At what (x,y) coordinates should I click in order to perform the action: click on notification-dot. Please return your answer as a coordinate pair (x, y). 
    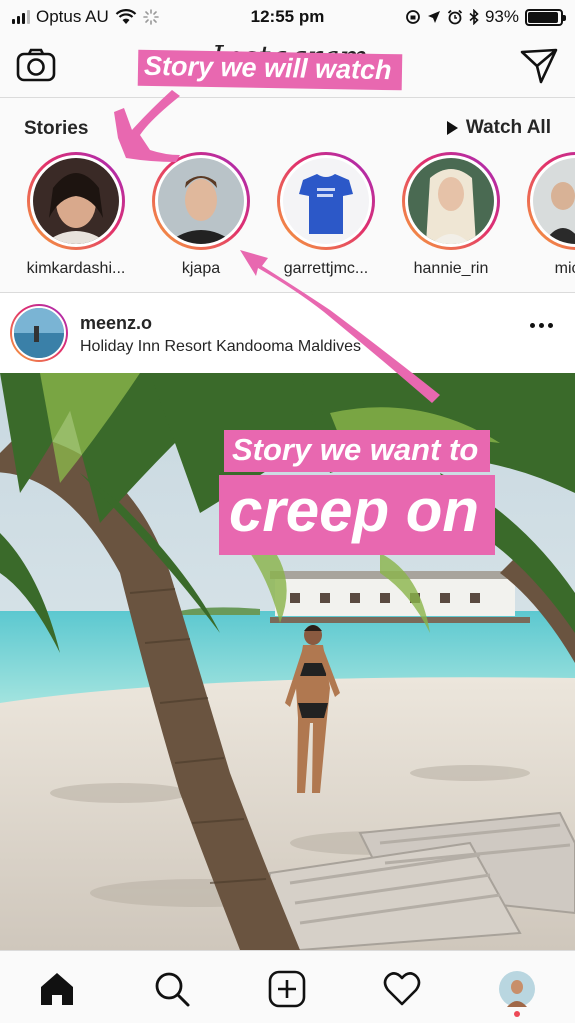
    Looking at the image, I should click on (517, 1014).